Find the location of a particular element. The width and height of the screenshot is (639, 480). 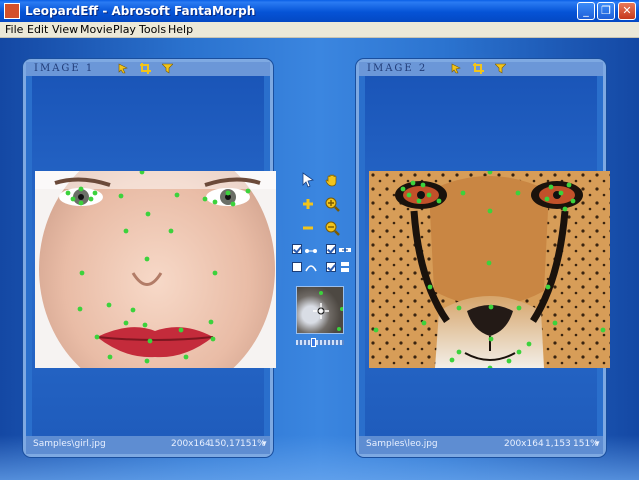

show-curves-checkbox is located at coordinates (297, 267).